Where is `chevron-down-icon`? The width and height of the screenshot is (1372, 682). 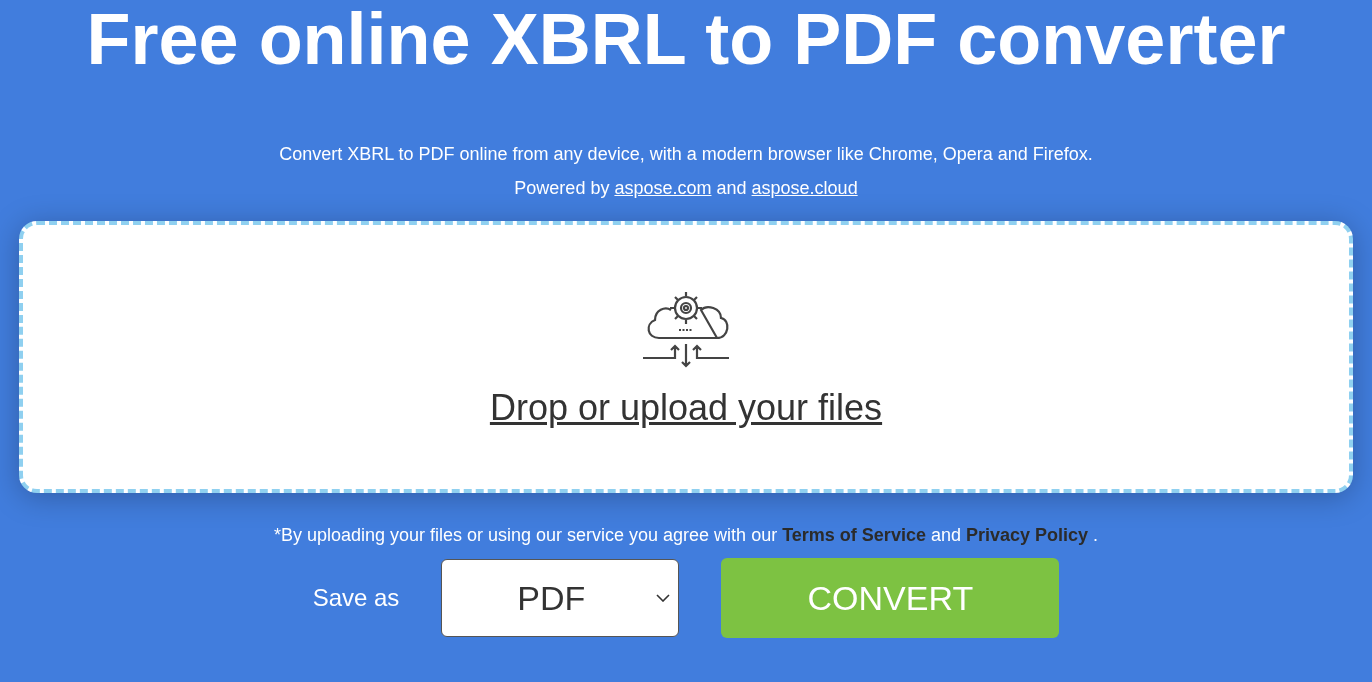
chevron-down-icon is located at coordinates (663, 598).